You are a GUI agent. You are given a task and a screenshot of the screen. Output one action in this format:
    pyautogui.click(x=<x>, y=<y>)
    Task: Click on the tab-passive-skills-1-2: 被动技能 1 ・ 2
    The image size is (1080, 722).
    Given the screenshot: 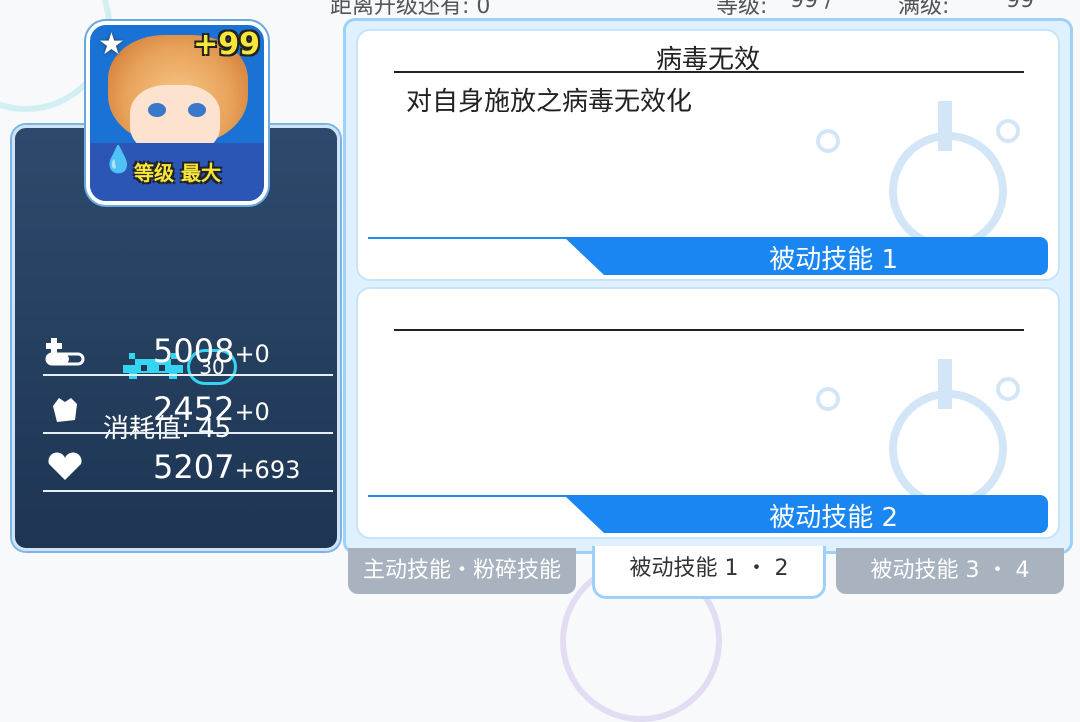 What is the action you would take?
    pyautogui.click(x=709, y=572)
    